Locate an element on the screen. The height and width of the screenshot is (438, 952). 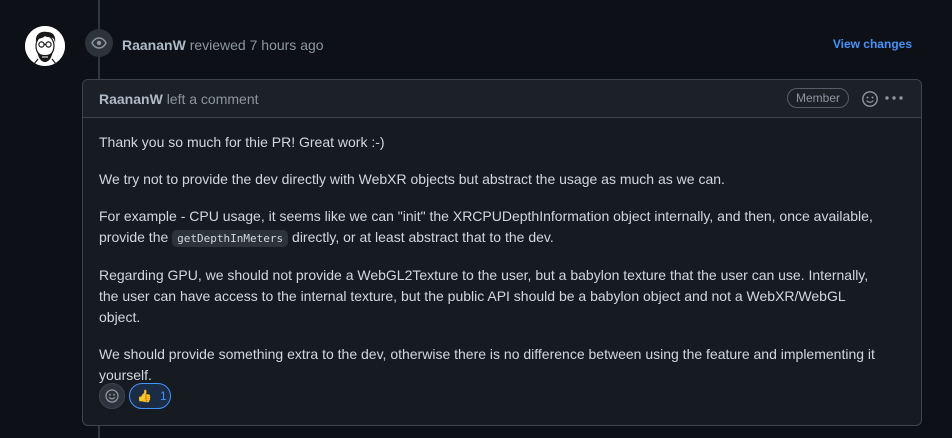
comment-action-text: left a comment is located at coordinates (212, 99).